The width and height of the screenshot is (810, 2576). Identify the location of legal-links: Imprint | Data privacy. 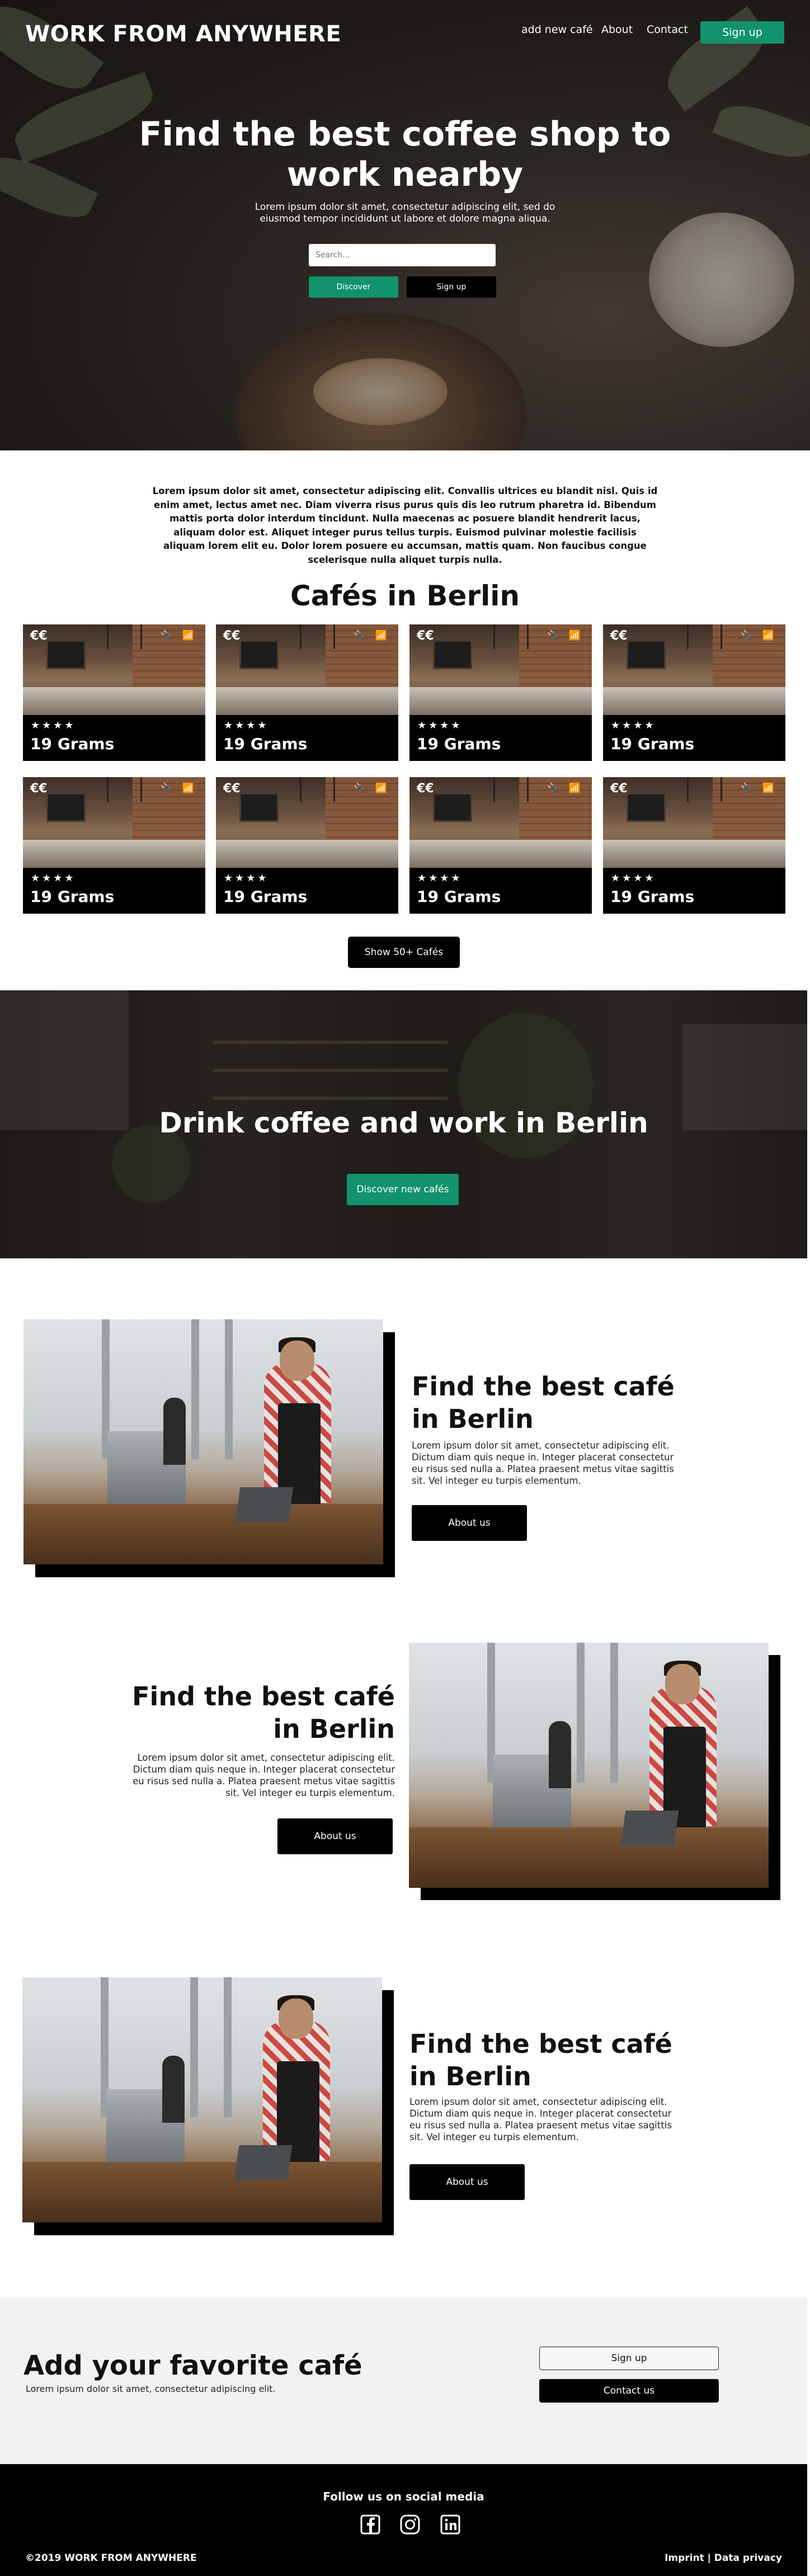
(723, 2558).